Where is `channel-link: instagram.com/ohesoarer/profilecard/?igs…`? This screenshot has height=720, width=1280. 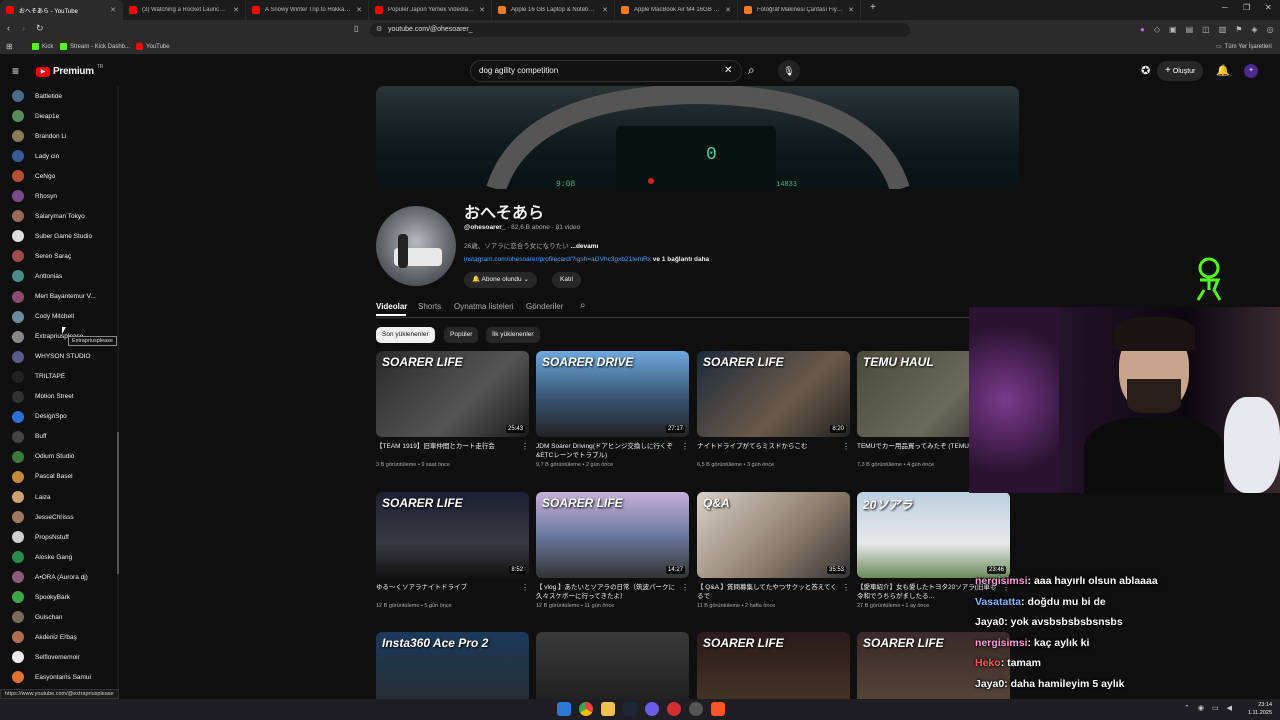 channel-link: instagram.com/ohesoarer/profilecard/?igs… is located at coordinates (557, 259).